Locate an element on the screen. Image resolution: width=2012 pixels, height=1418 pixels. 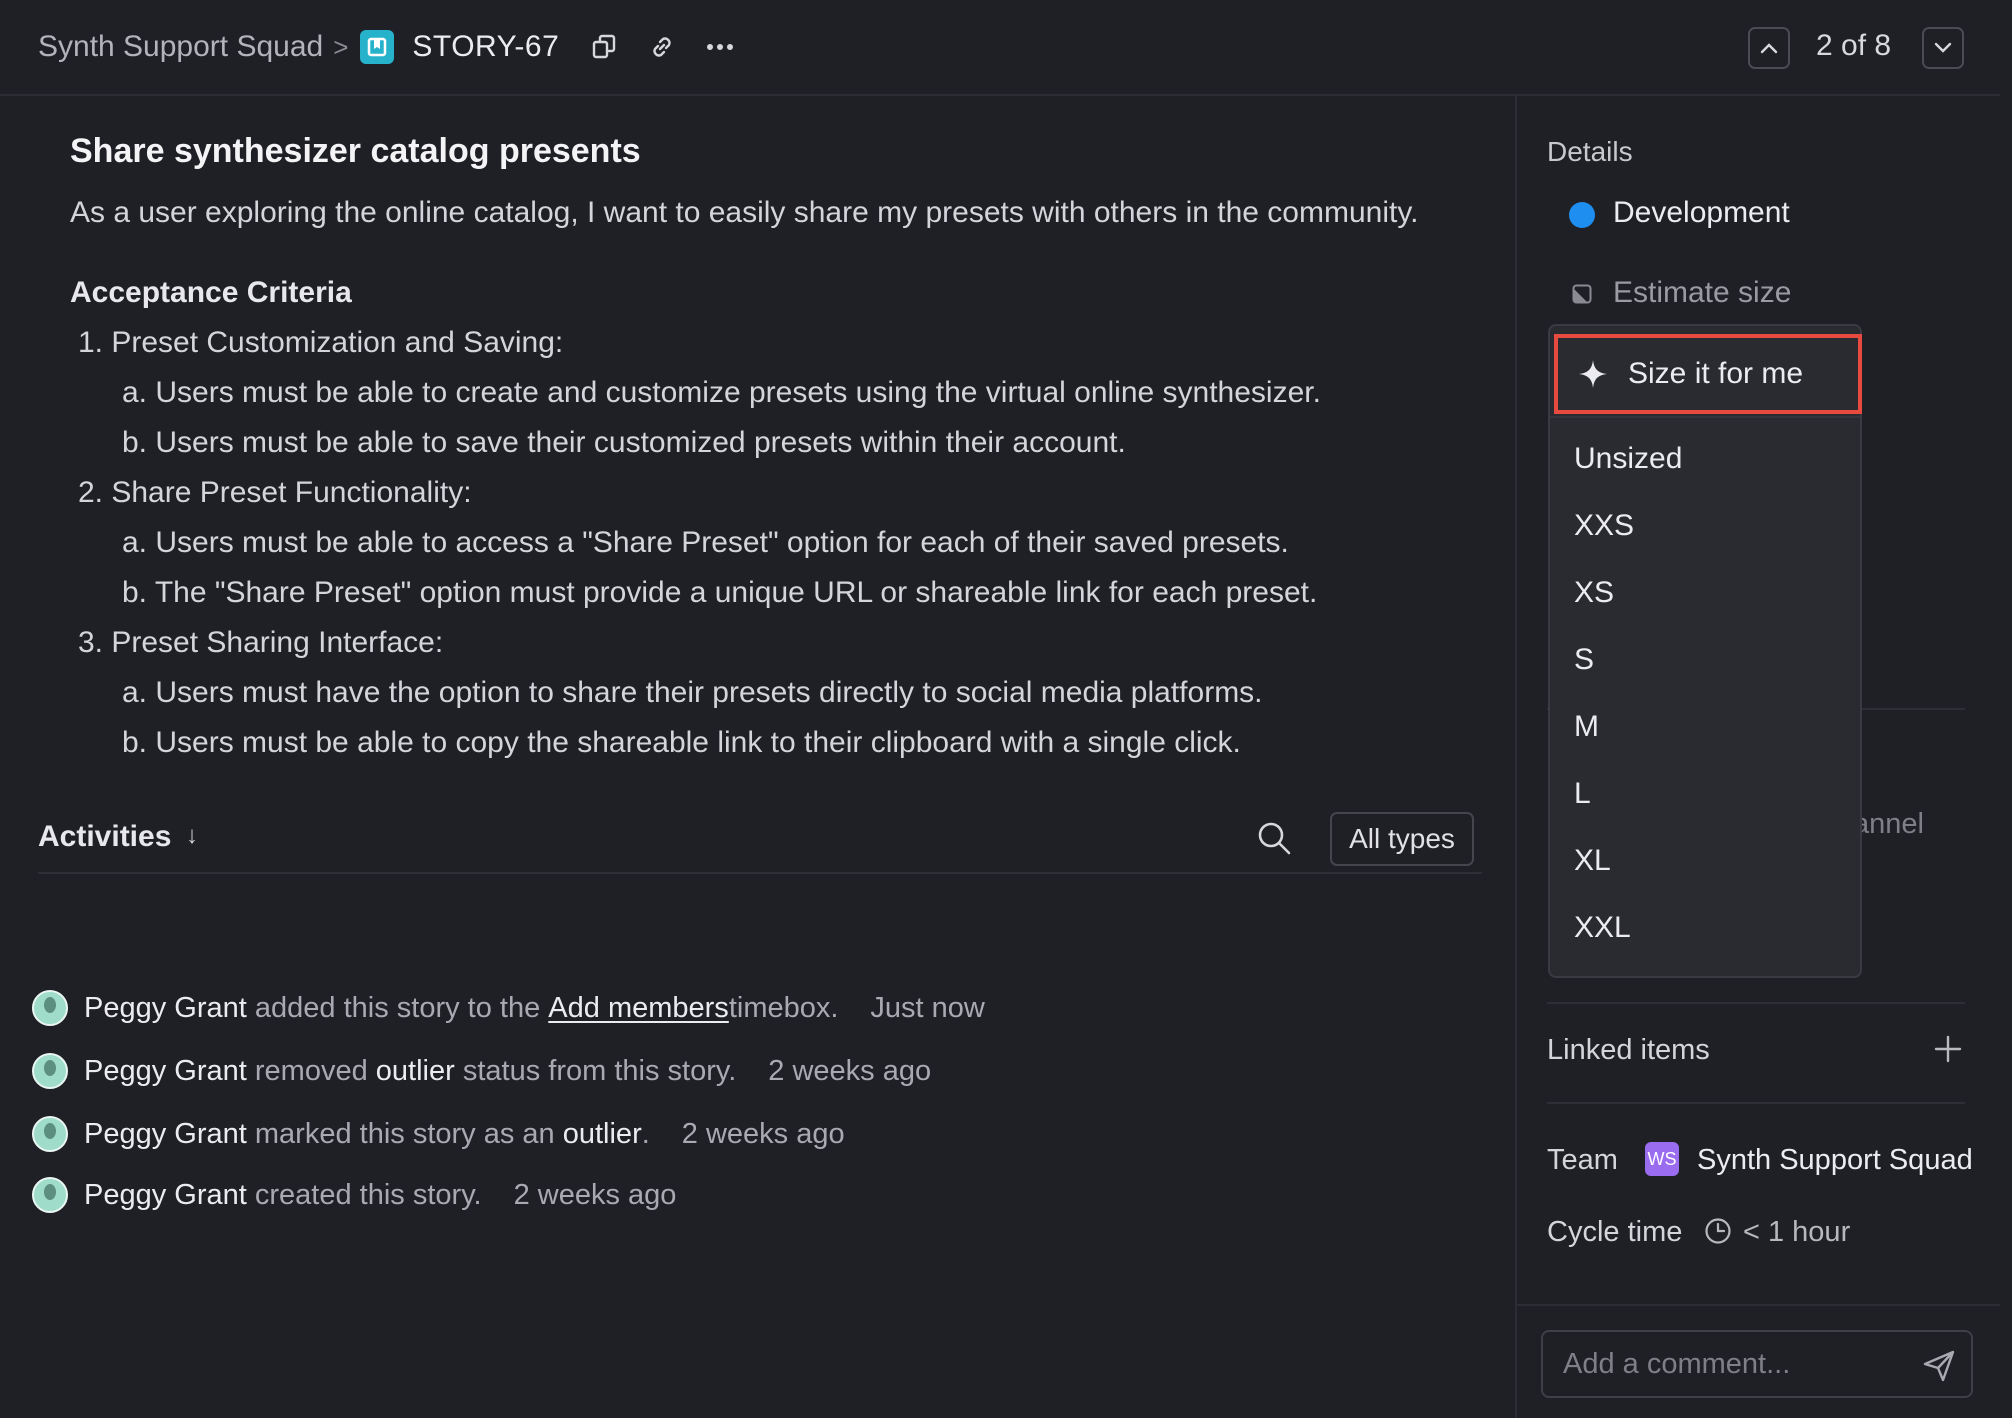
size-option-unsized: Unsized is located at coordinates (1628, 459).